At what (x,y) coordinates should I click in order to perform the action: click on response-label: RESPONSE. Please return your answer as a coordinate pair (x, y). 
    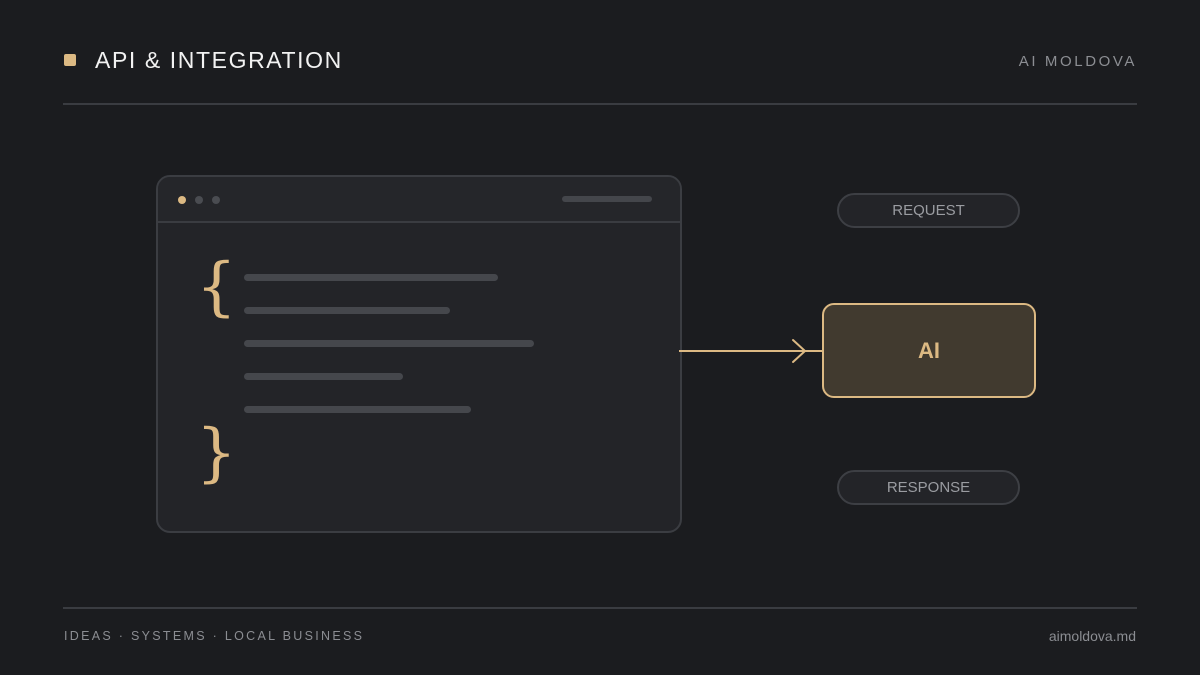
    Looking at the image, I should click on (928, 487).